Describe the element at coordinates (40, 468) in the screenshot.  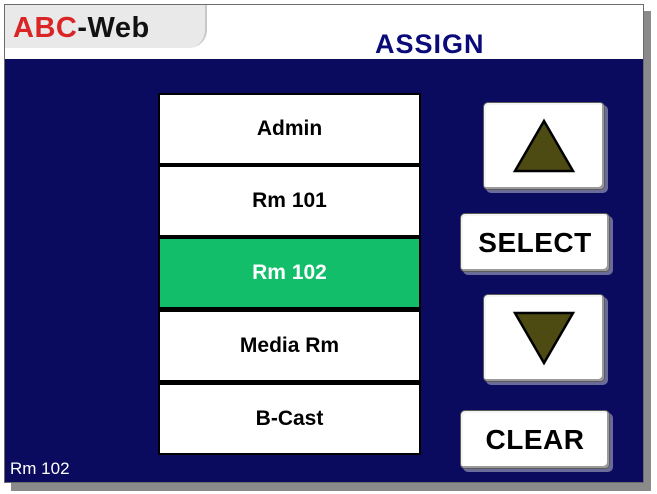
I see `status-text: Rm 102` at that location.